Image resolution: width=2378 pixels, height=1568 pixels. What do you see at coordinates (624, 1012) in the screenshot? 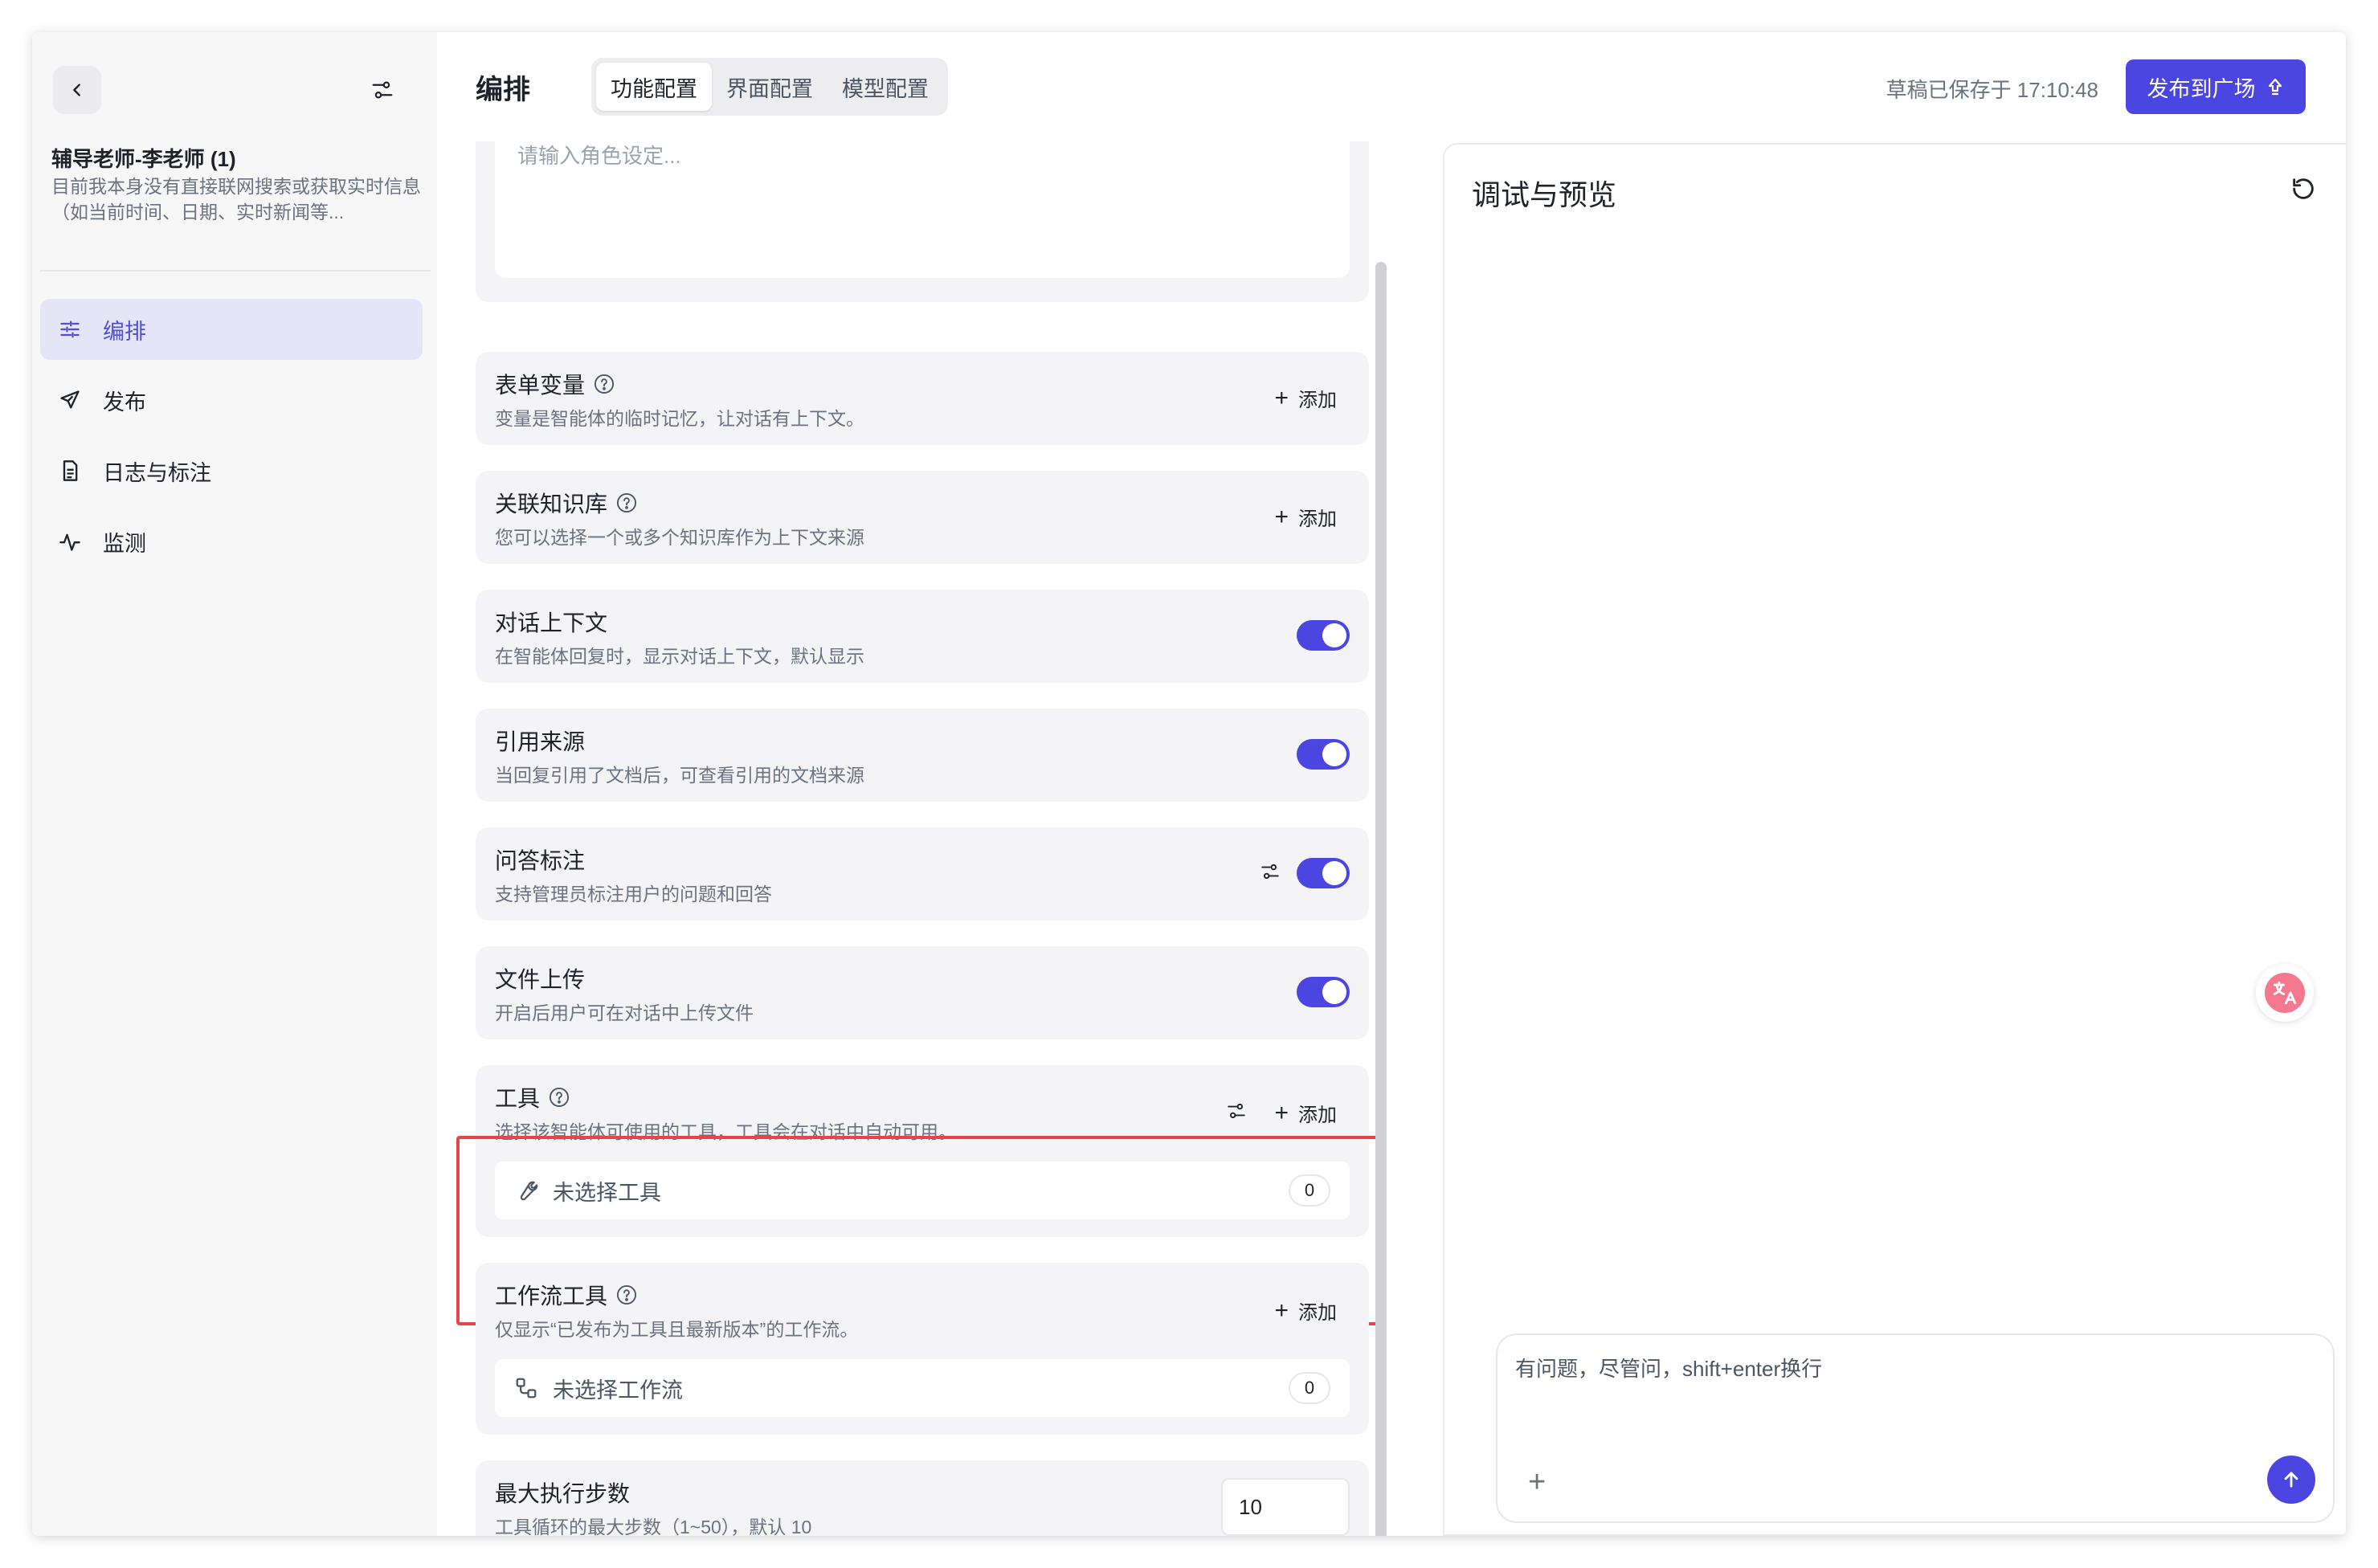
I see `card-description: 开启后用户可在对话中上传文件` at bounding box center [624, 1012].